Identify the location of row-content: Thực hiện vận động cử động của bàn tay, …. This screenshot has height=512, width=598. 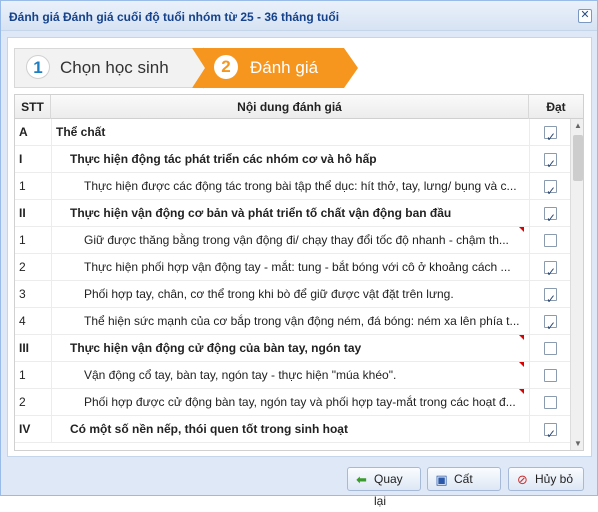
(287, 348).